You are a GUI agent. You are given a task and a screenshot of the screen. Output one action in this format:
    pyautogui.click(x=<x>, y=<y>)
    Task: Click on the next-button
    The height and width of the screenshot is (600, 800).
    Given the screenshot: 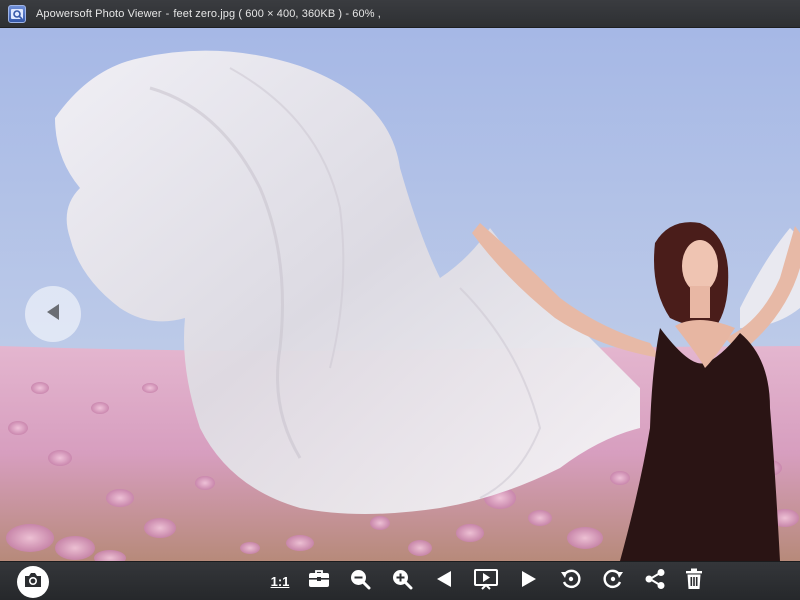 What is the action you would take?
    pyautogui.click(x=529, y=581)
    